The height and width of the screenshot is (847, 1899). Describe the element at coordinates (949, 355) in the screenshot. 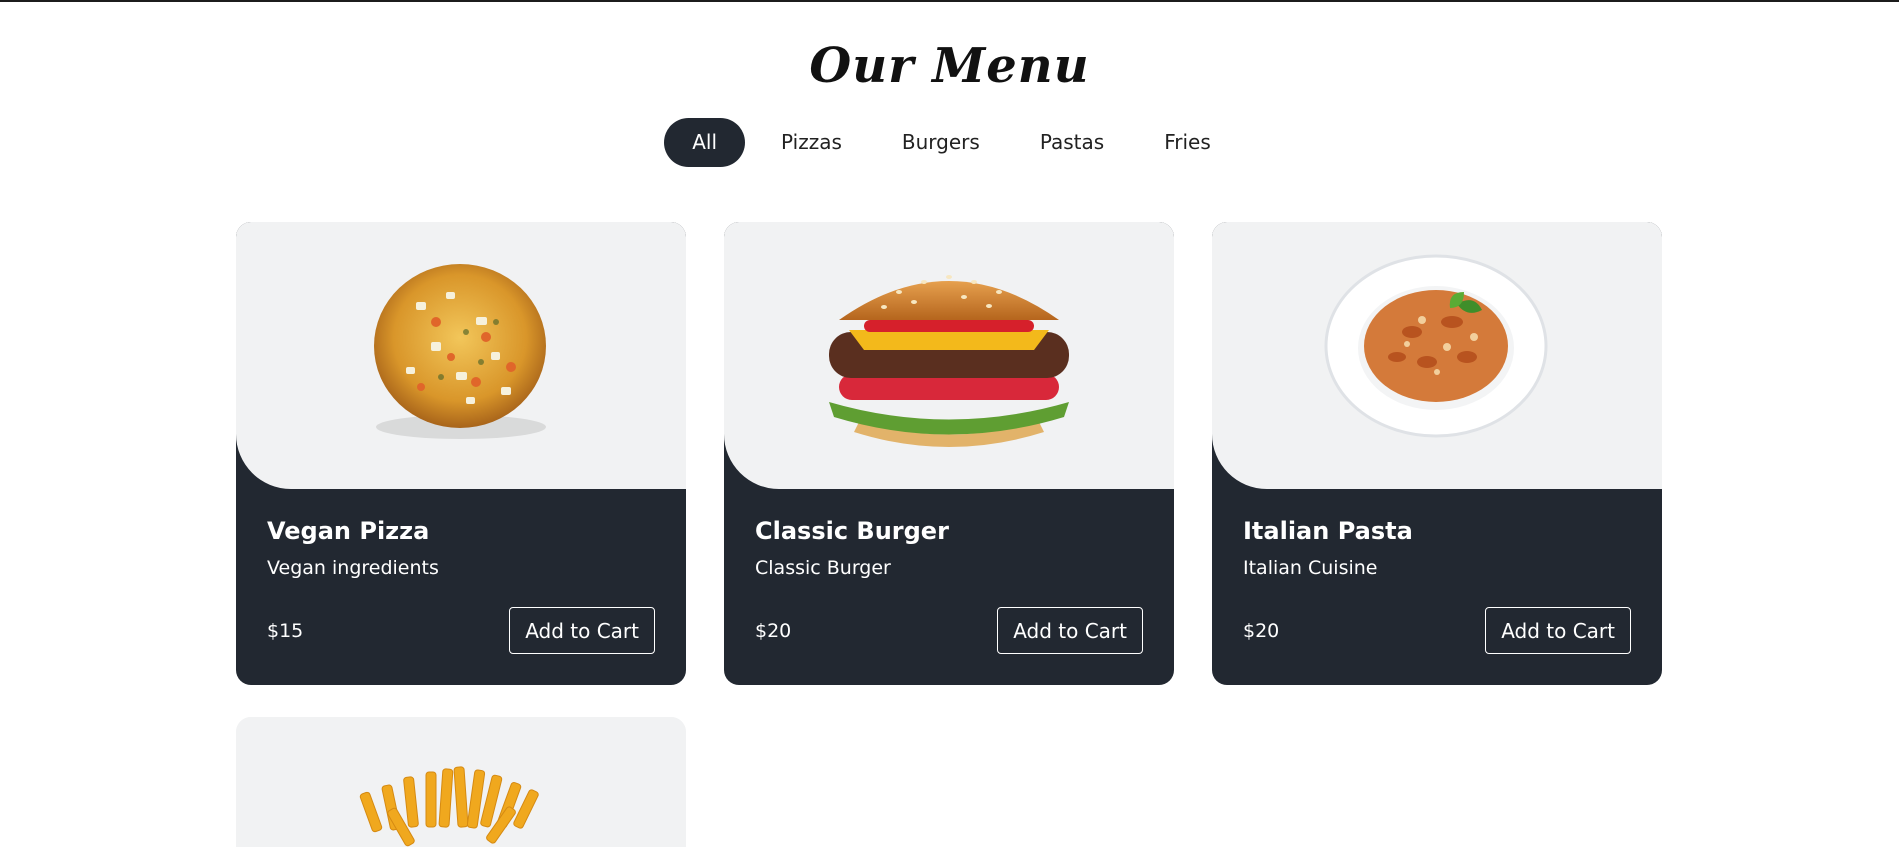

I see `burger-image` at that location.